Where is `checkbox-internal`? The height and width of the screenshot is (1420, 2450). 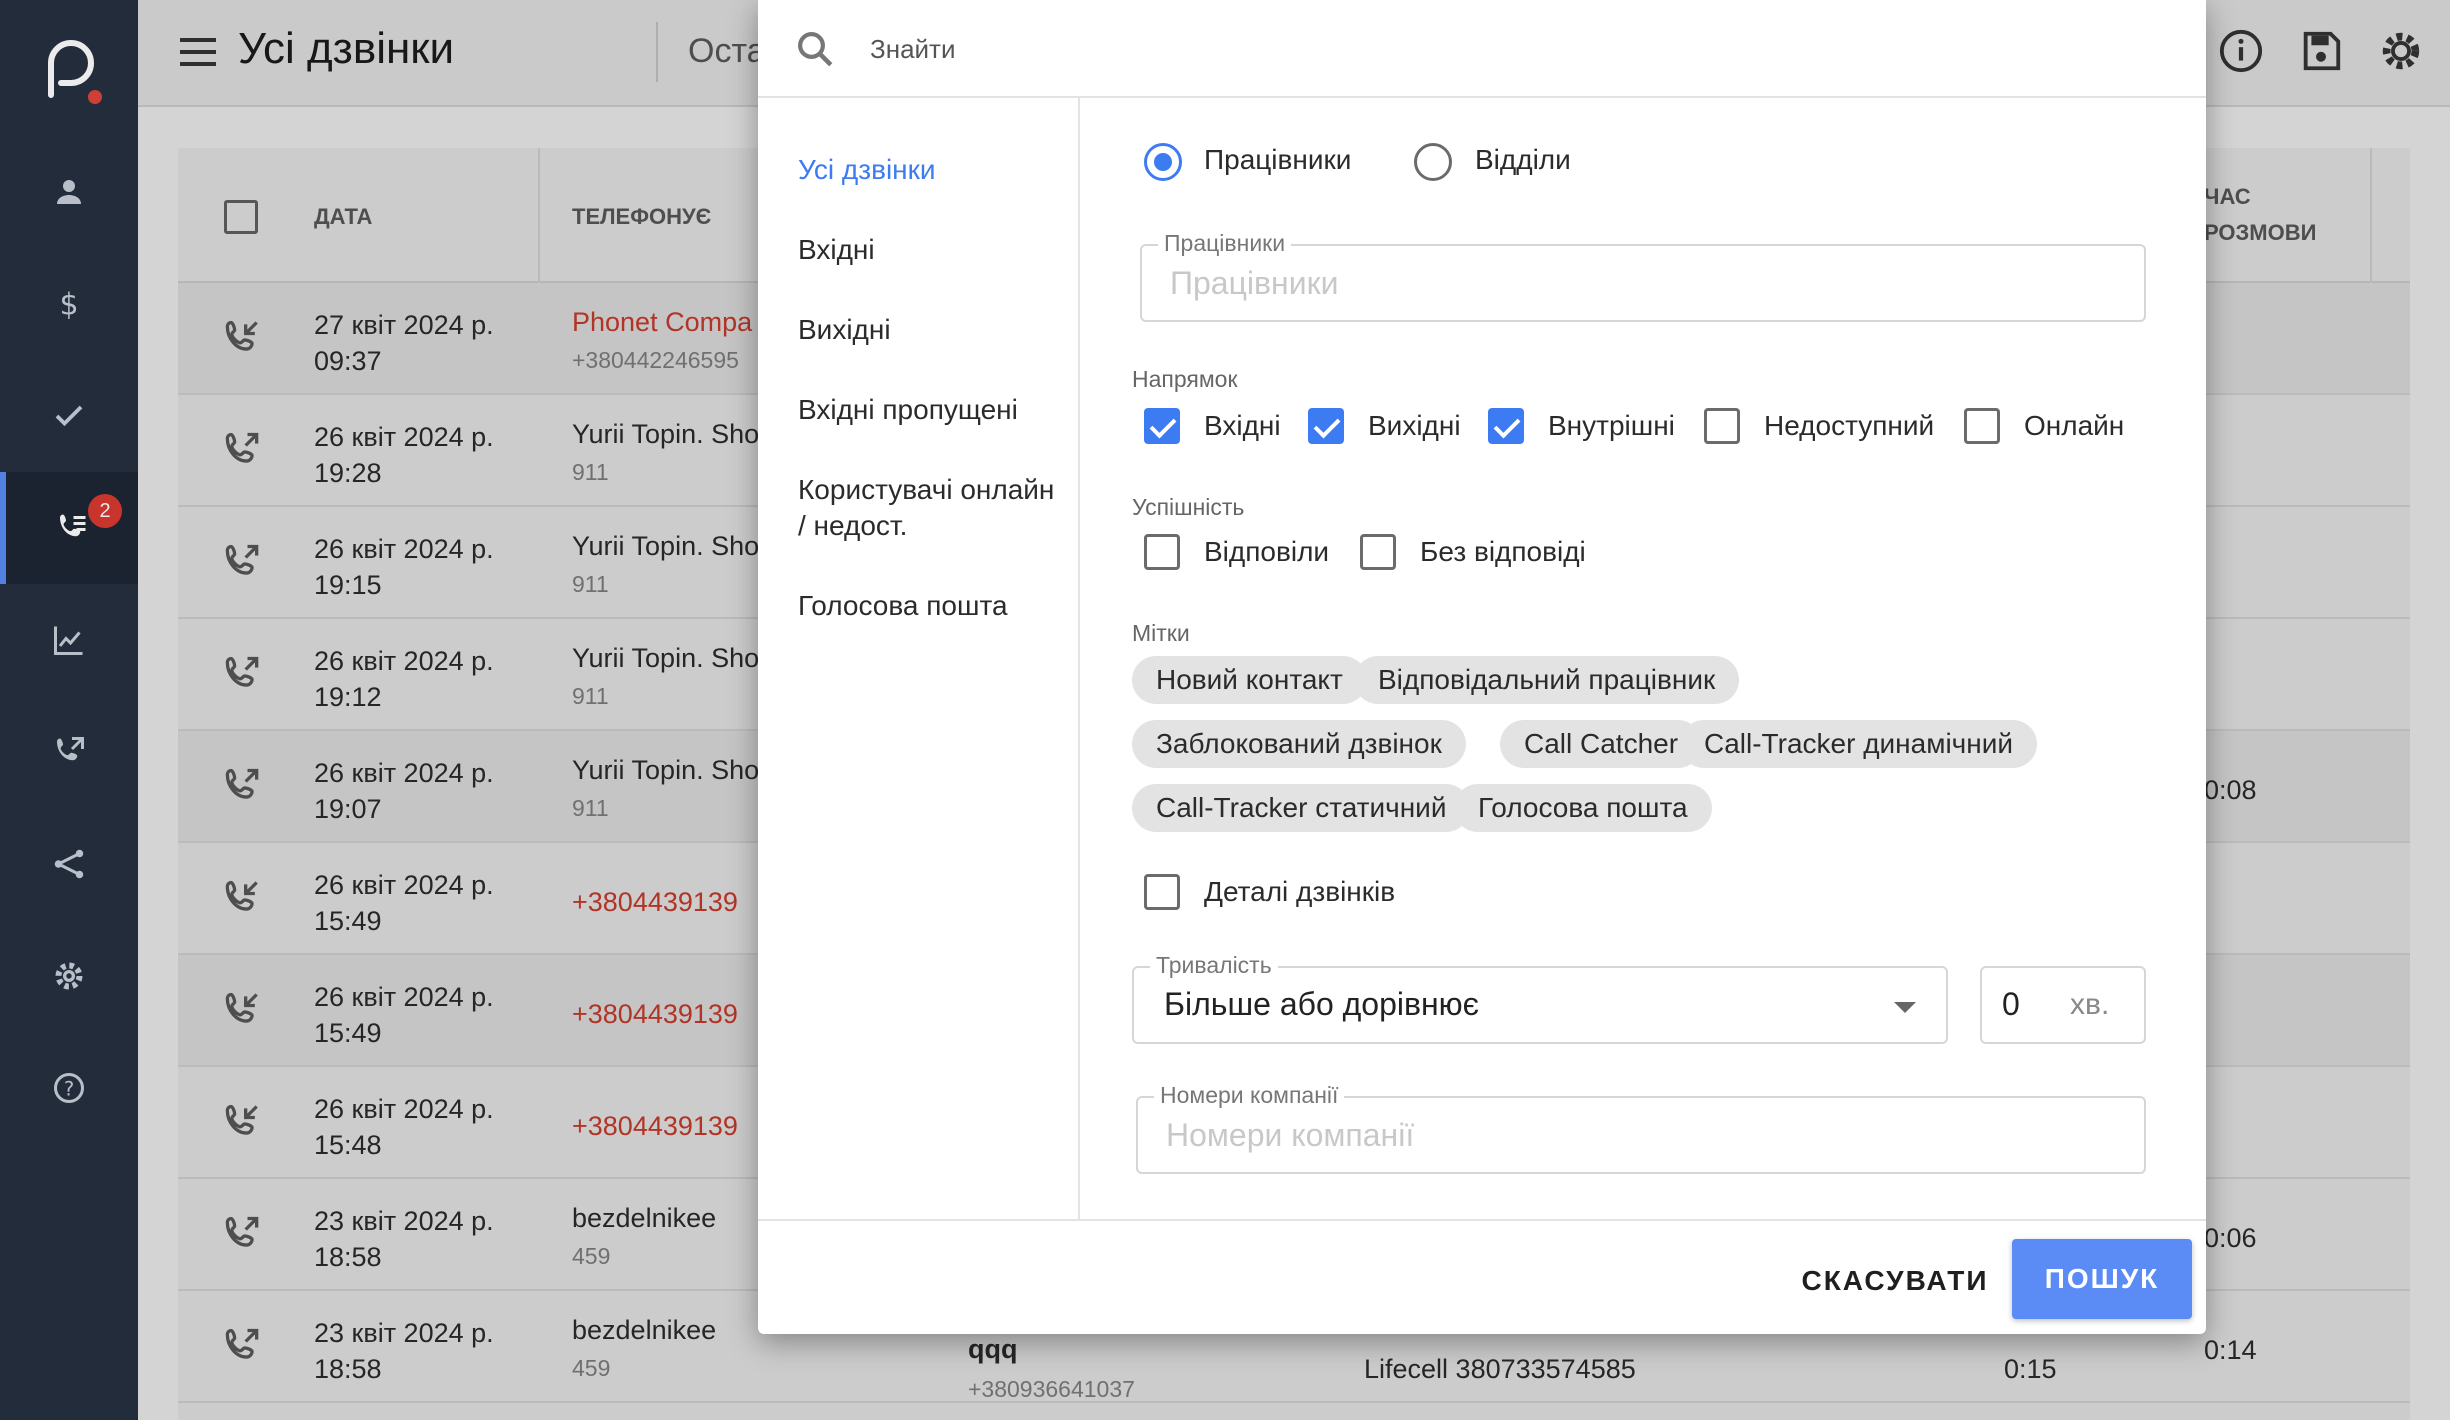
checkbox-internal is located at coordinates (1506, 426).